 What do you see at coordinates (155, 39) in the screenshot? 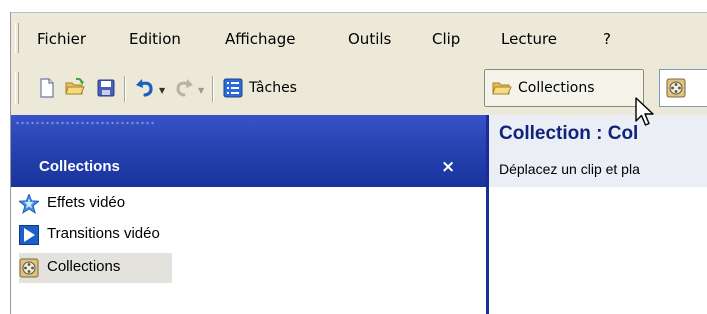
I see `menu-edition: Edition` at bounding box center [155, 39].